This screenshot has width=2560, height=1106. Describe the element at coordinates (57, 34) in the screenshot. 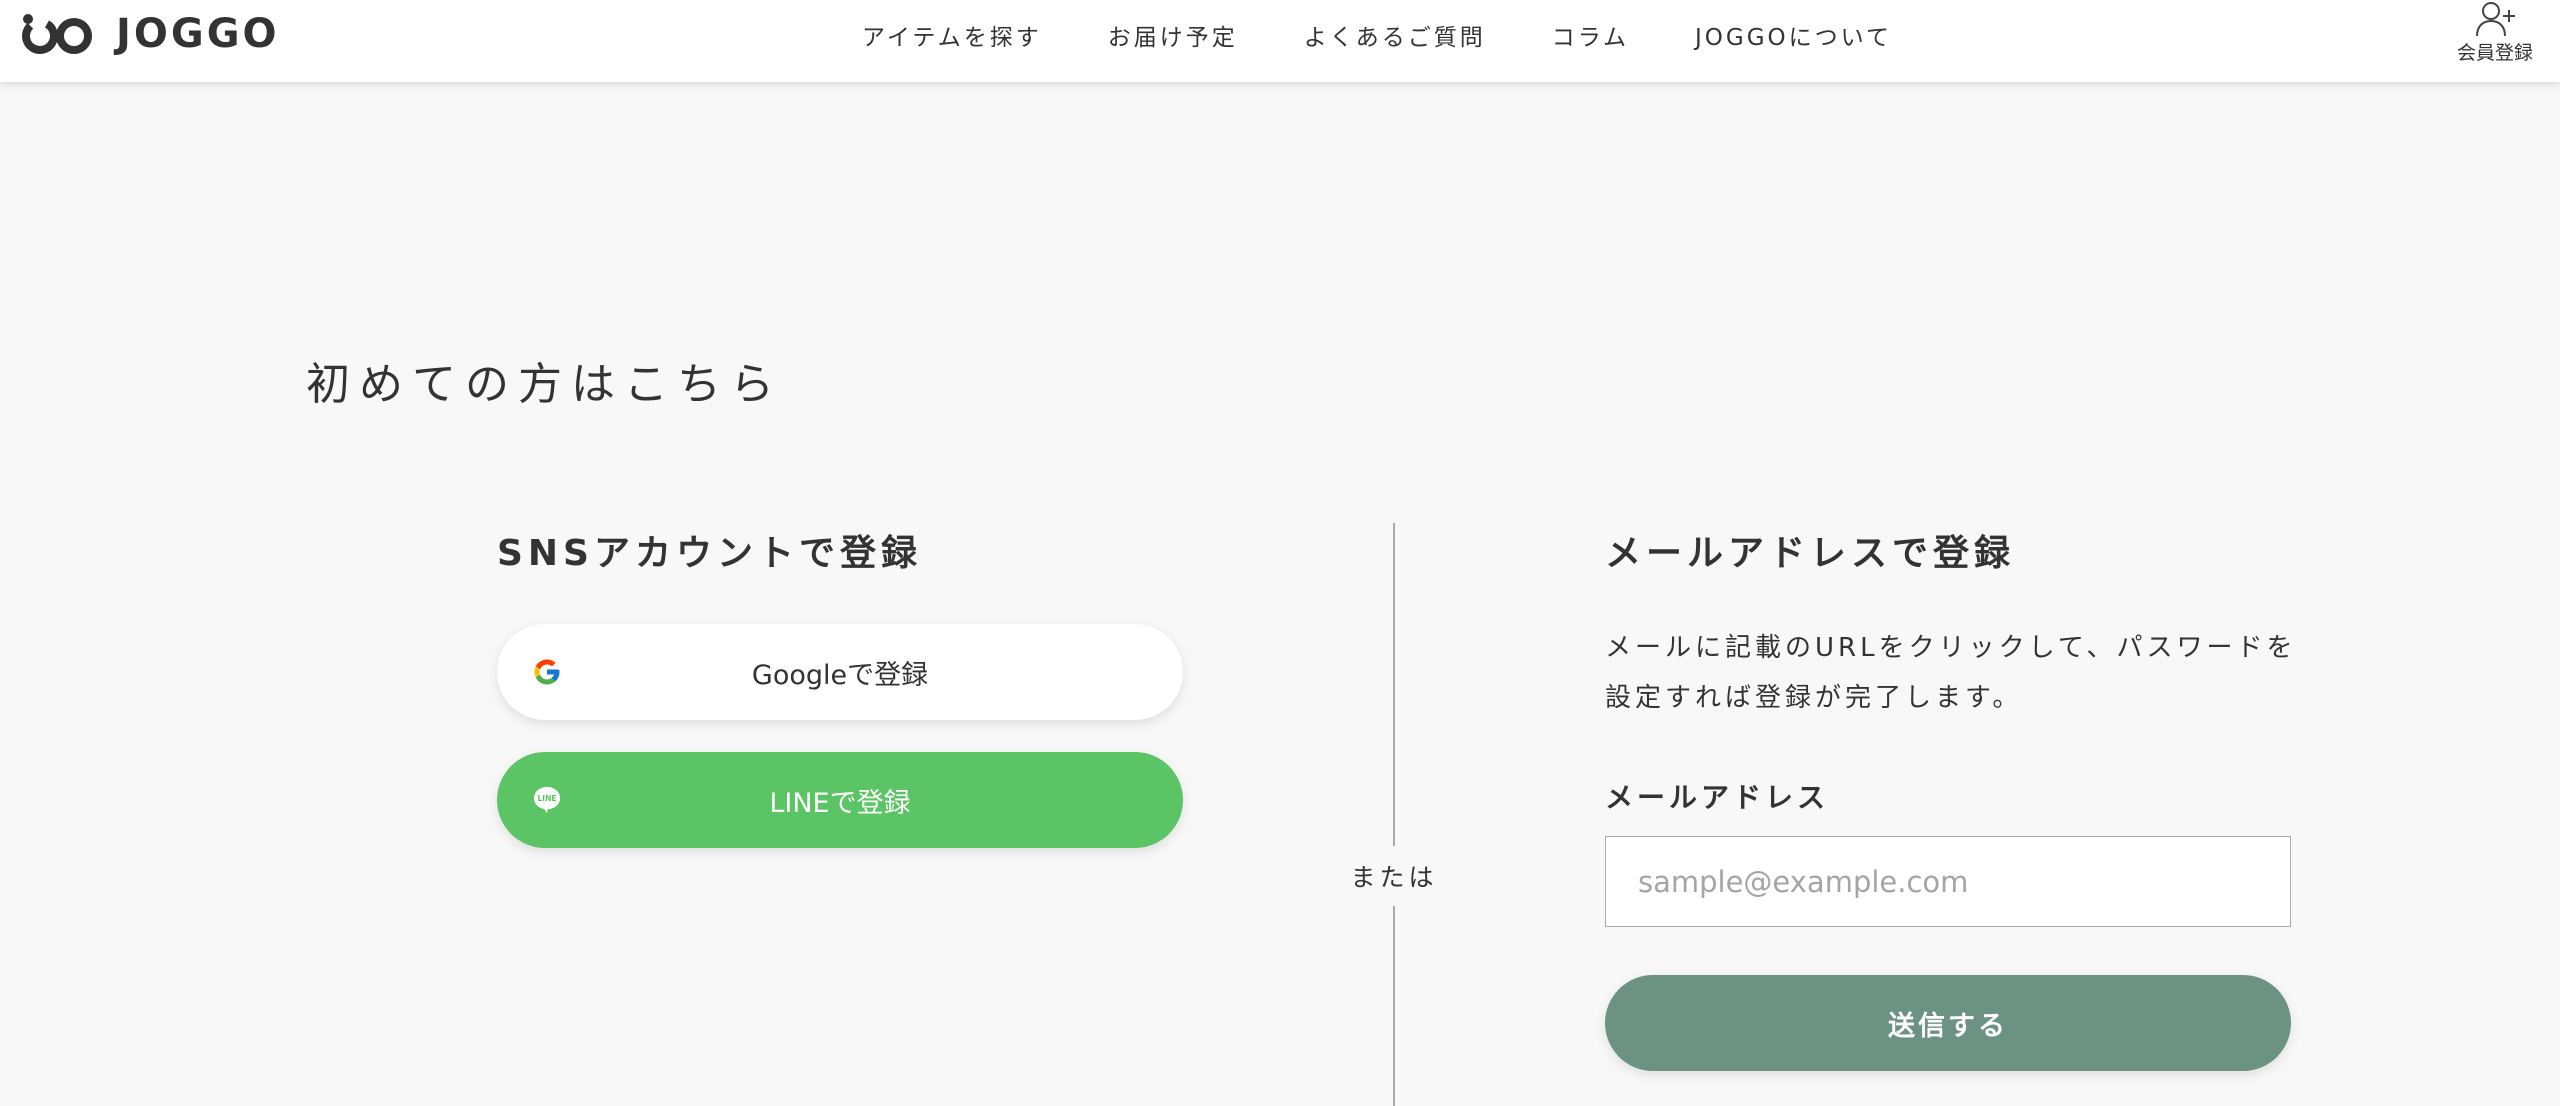

I see `logo-mark-icon` at that location.